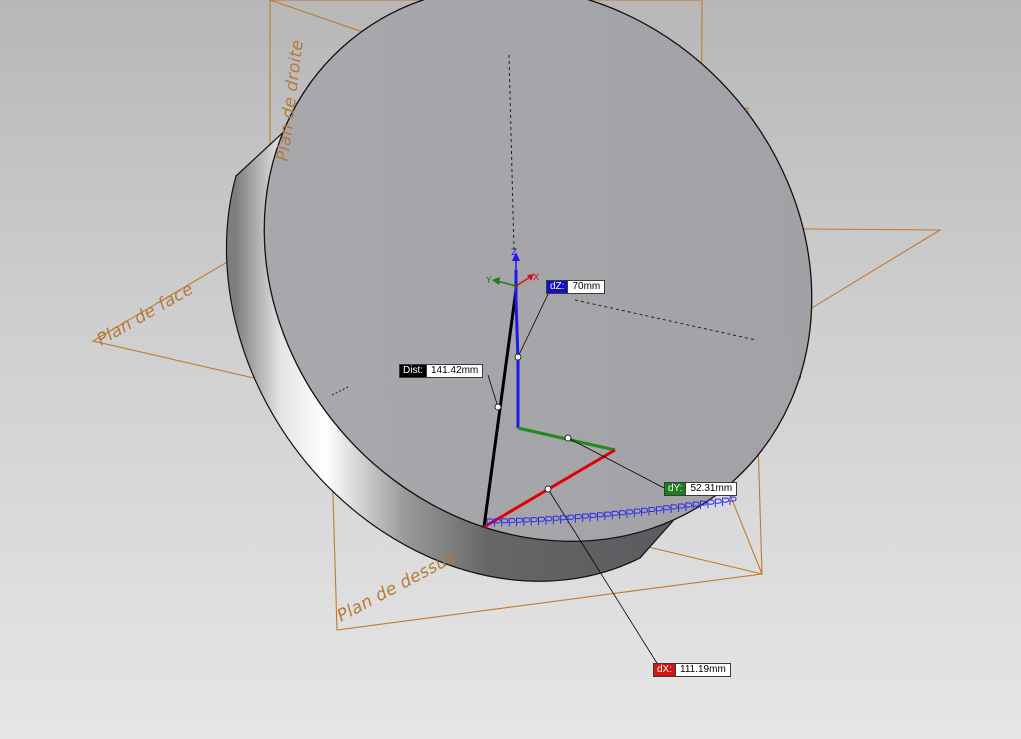  Describe the element at coordinates (396, 586) in the screenshot. I see `top-plane-label: Plan de dessus` at that location.